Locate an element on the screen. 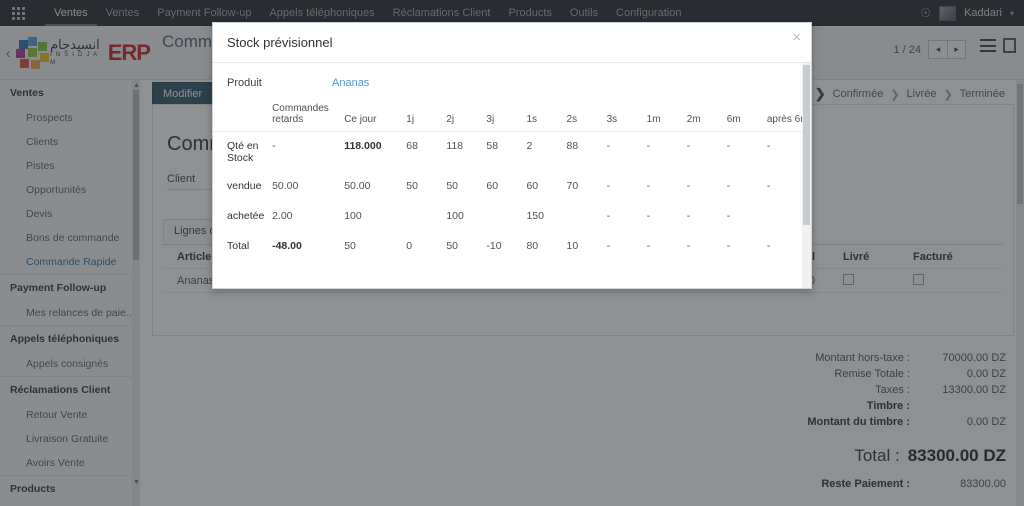  cell-2j: 118 is located at coordinates (455, 146).